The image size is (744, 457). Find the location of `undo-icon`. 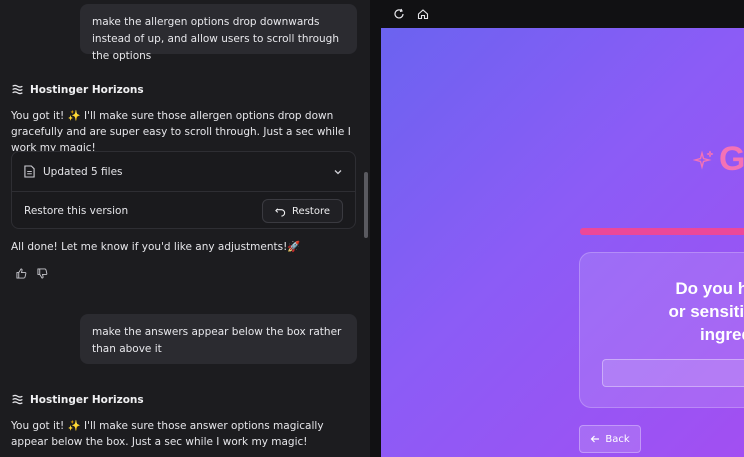

undo-icon is located at coordinates (280, 212).